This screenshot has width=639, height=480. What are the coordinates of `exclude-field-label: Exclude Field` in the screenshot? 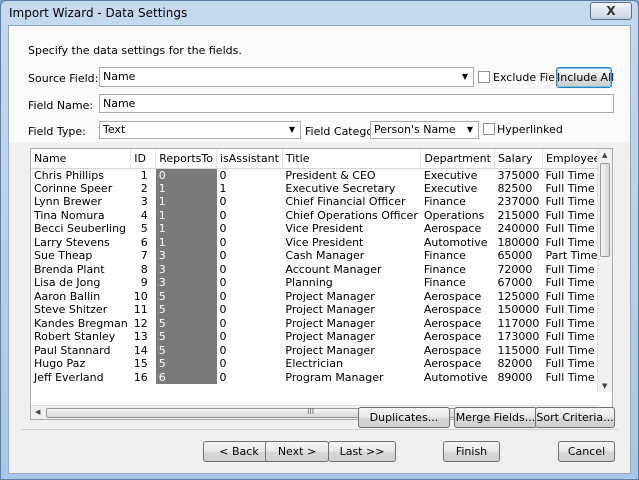 It's located at (529, 77).